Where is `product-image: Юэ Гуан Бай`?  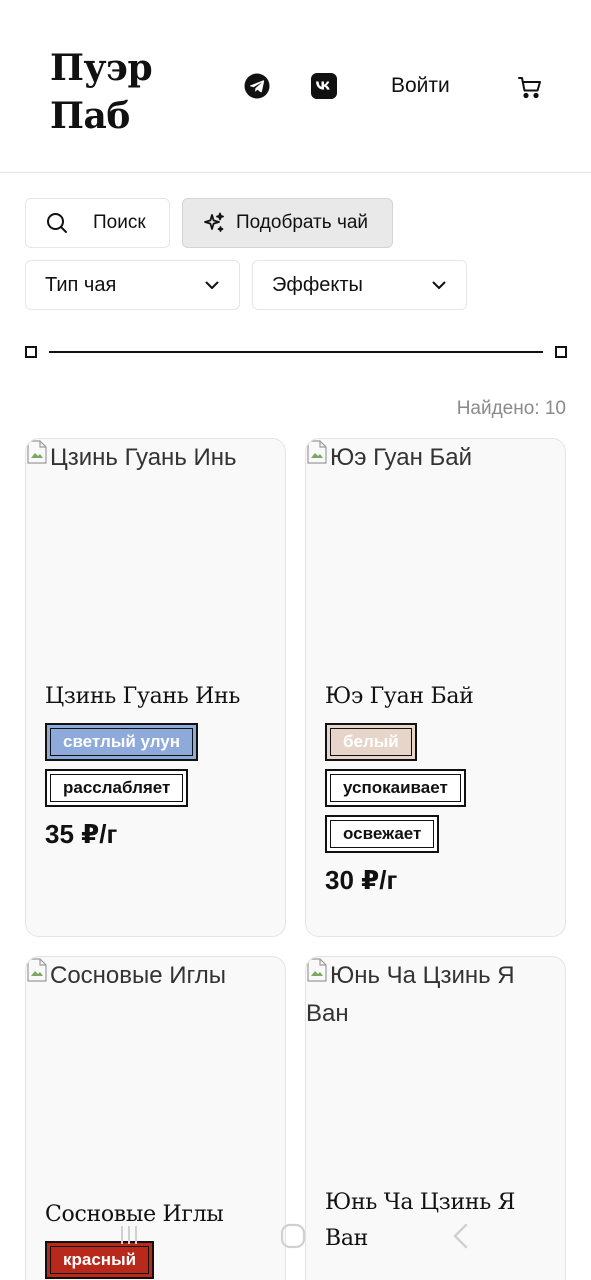
product-image: Юэ Гуан Бай is located at coordinates (435, 559).